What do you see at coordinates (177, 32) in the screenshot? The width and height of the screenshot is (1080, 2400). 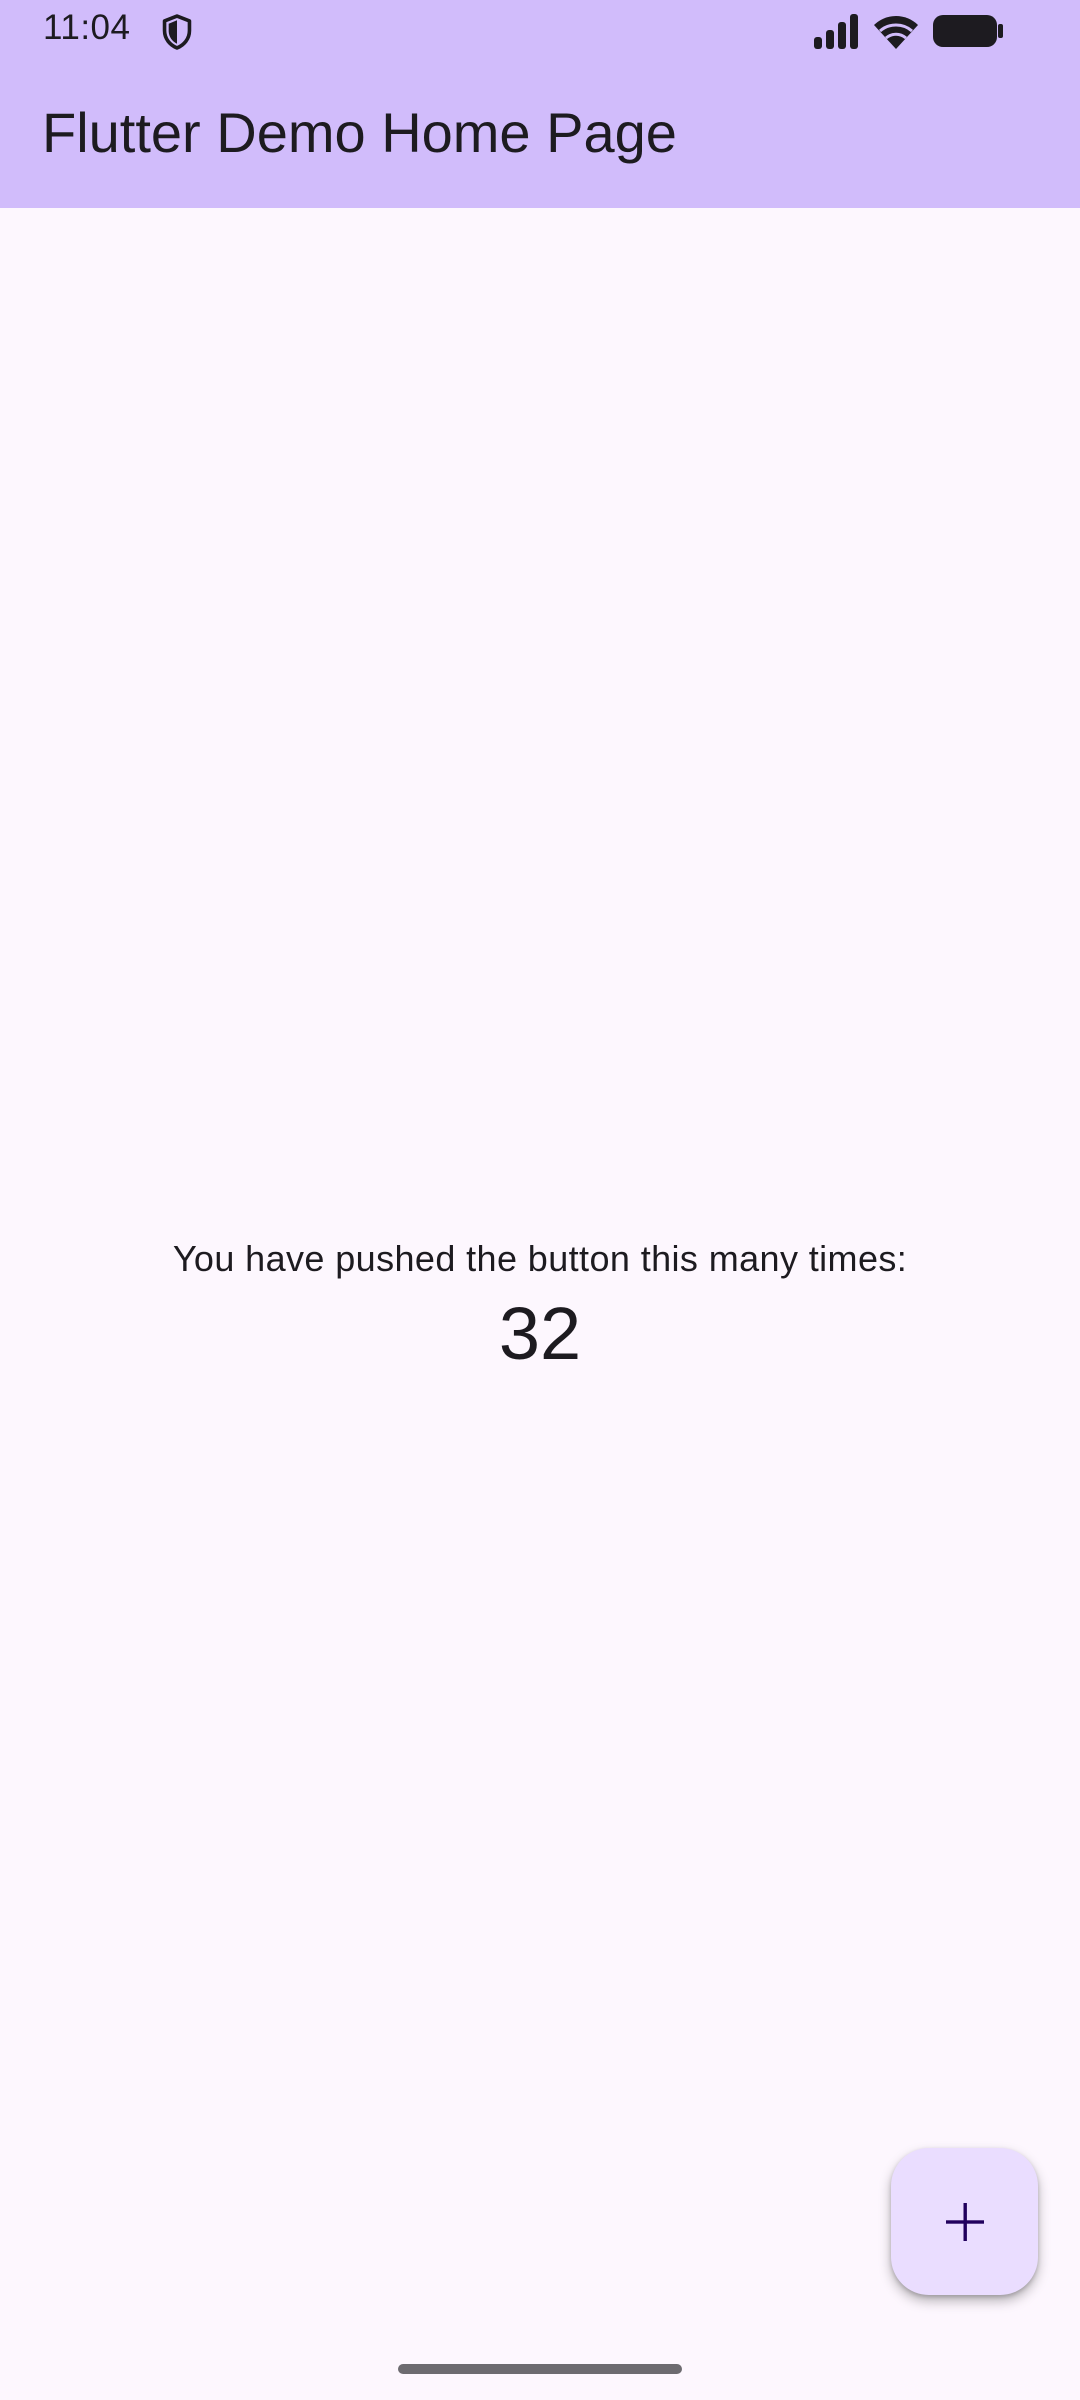 I see `shield-icon` at bounding box center [177, 32].